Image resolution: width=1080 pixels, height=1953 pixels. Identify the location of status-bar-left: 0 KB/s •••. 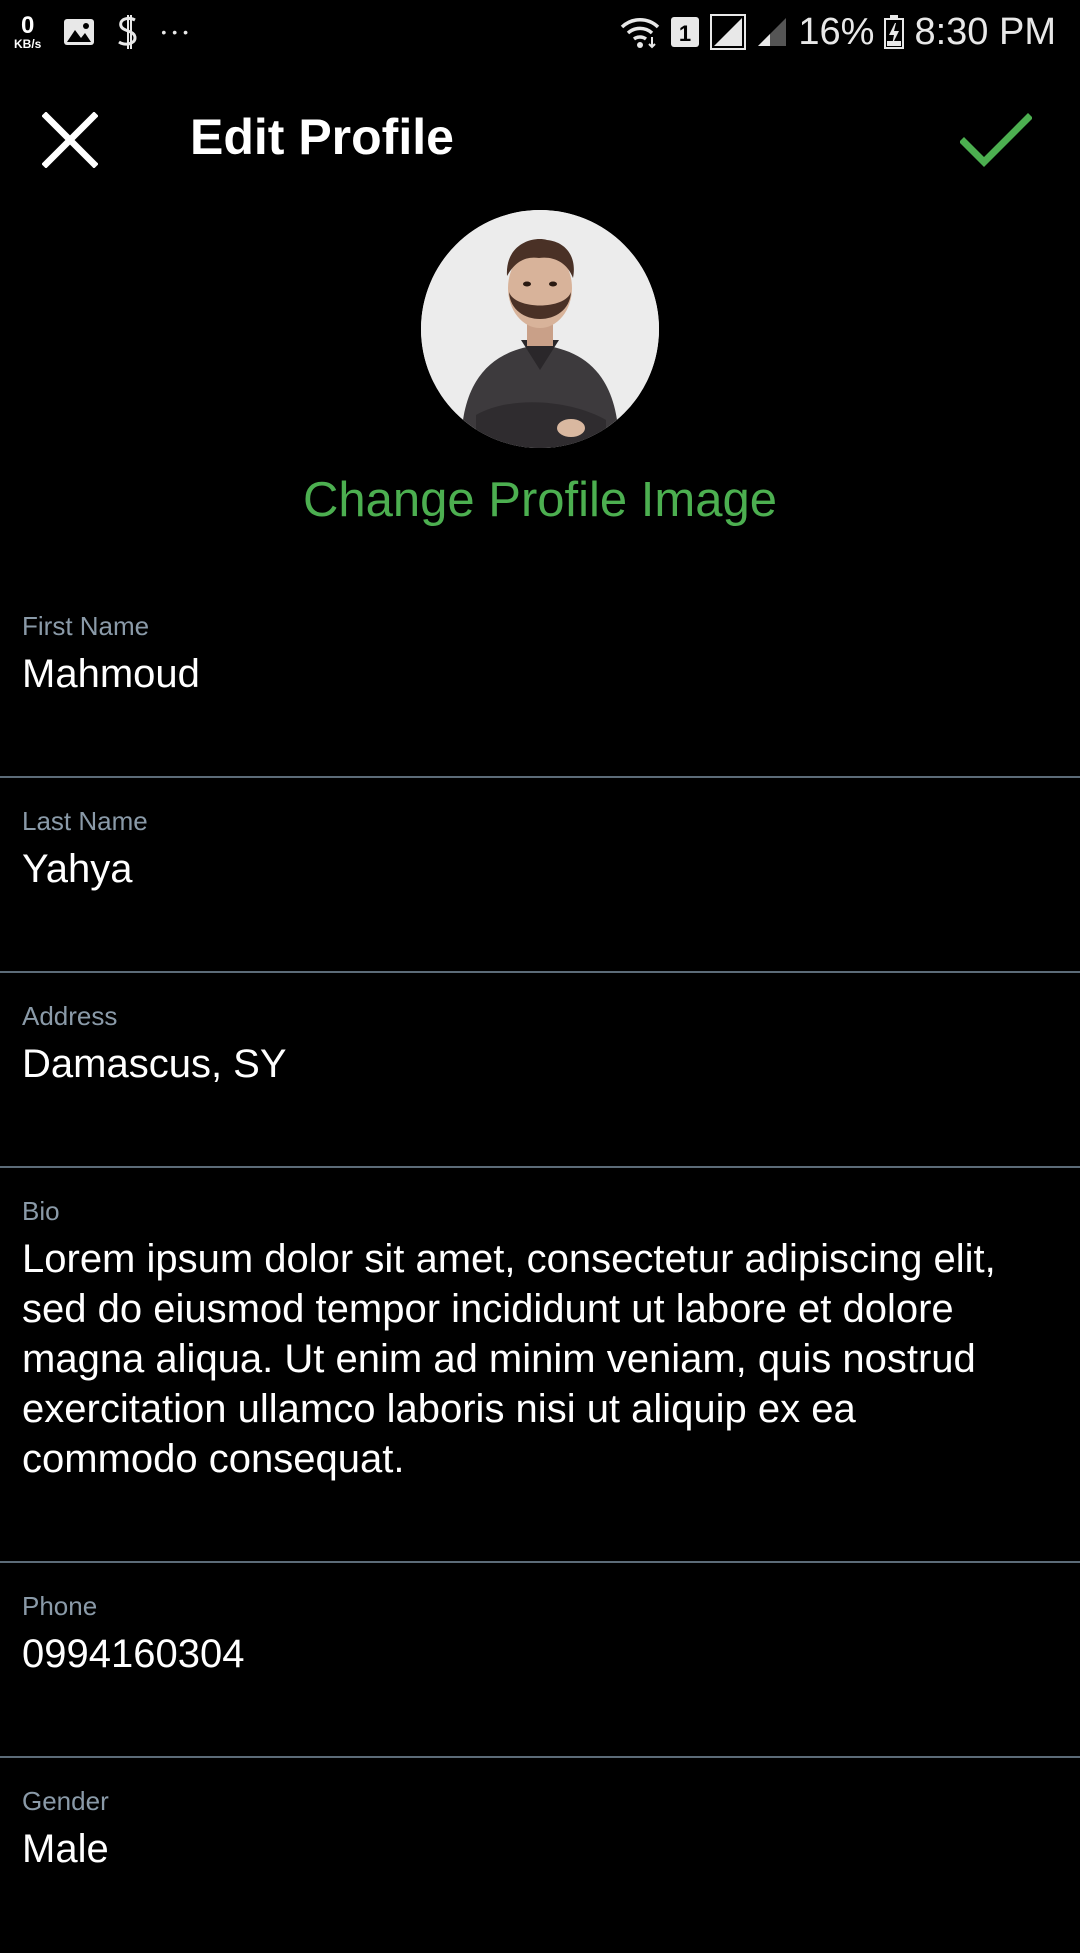
(113, 31).